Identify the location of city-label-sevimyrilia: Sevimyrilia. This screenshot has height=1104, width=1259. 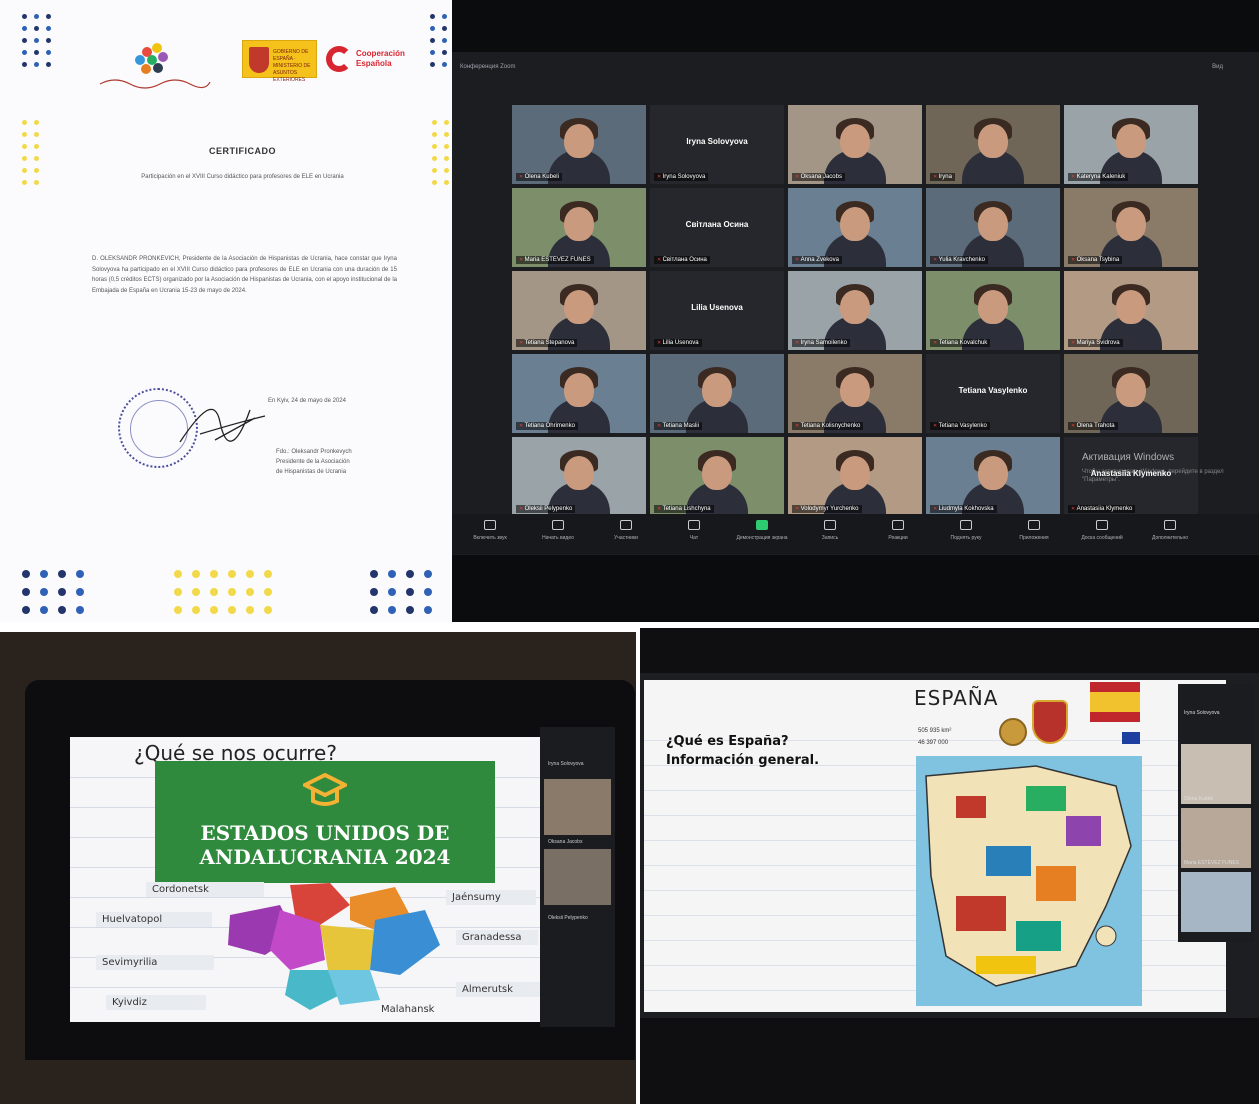
(155, 962).